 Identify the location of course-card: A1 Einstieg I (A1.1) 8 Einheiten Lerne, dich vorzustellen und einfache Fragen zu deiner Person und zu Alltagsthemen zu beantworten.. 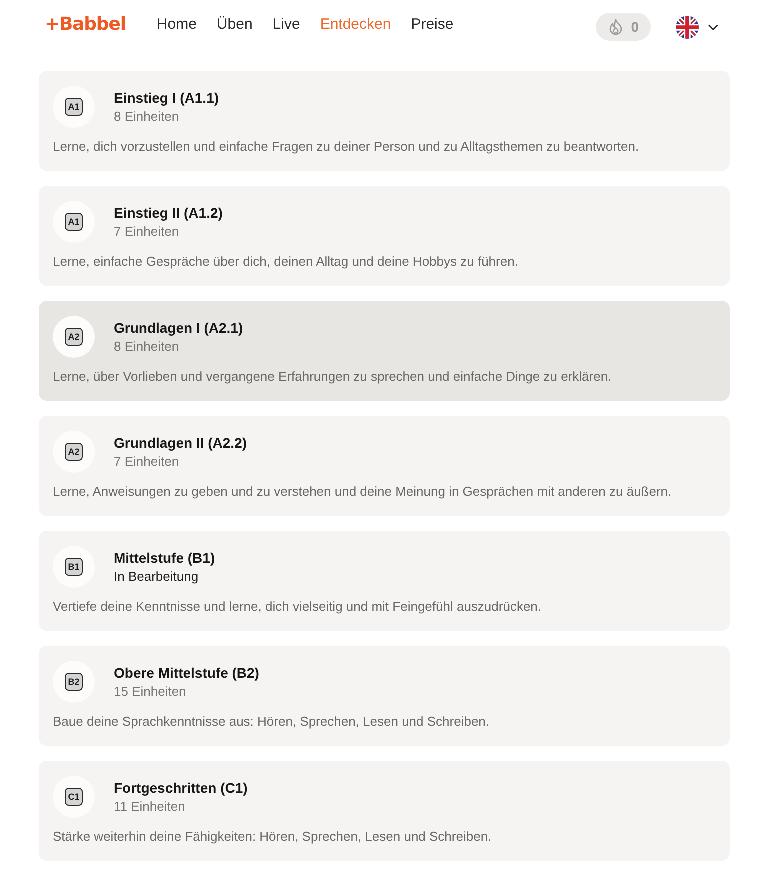
(384, 121).